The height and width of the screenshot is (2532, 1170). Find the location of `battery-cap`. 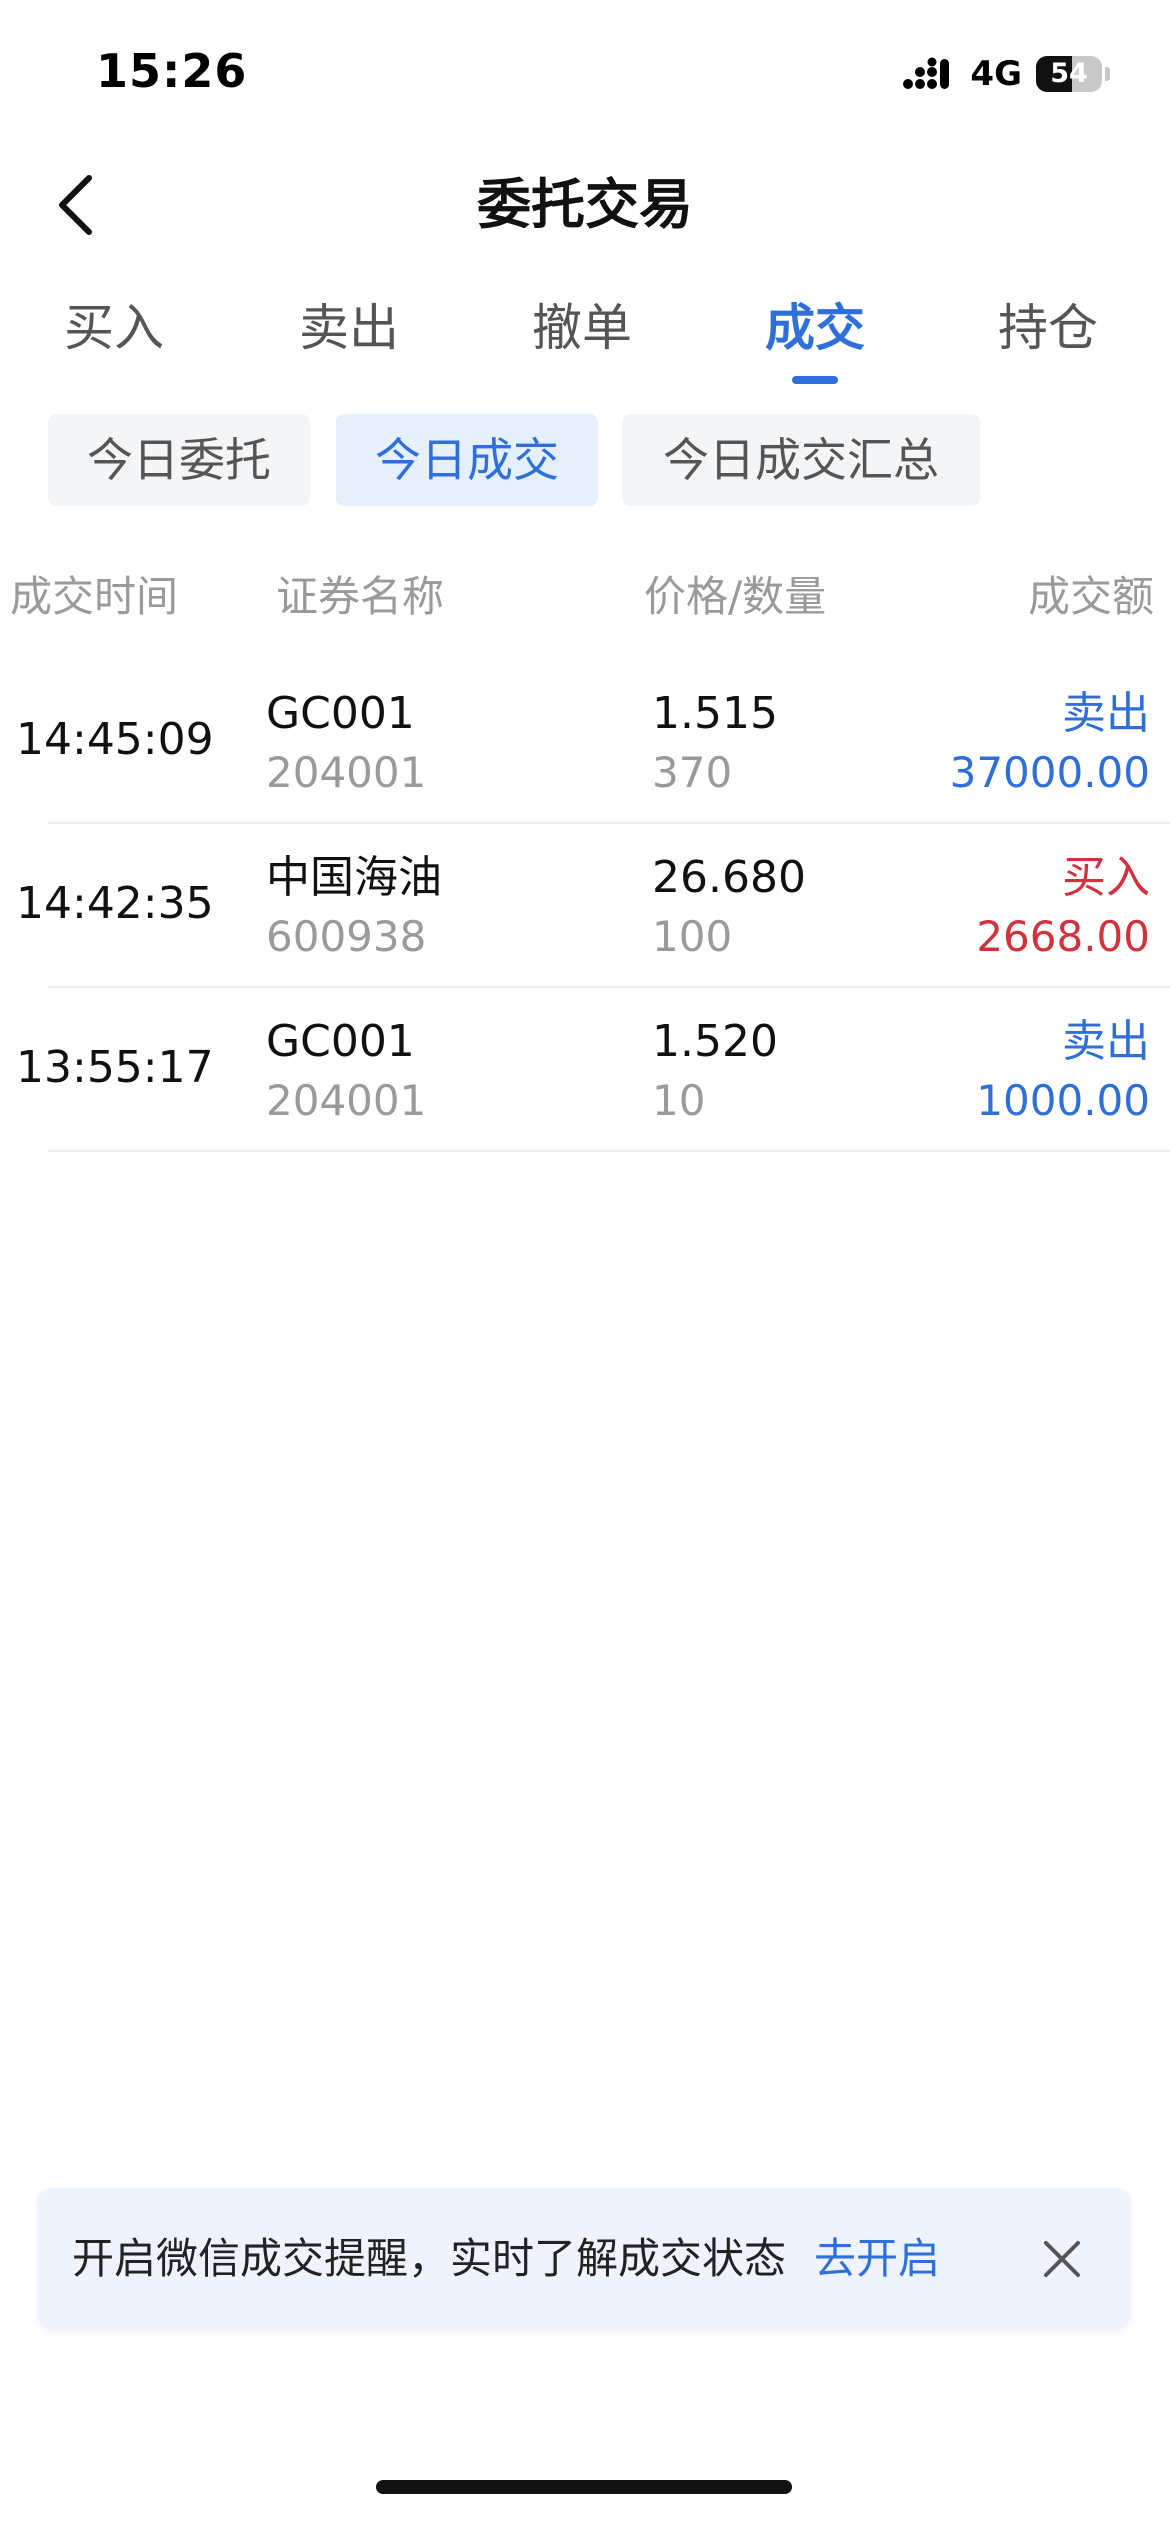

battery-cap is located at coordinates (1107, 74).